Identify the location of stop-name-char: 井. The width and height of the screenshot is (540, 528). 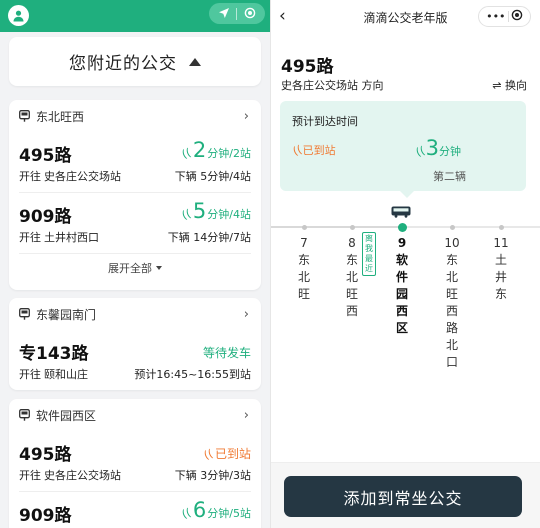
(500, 277).